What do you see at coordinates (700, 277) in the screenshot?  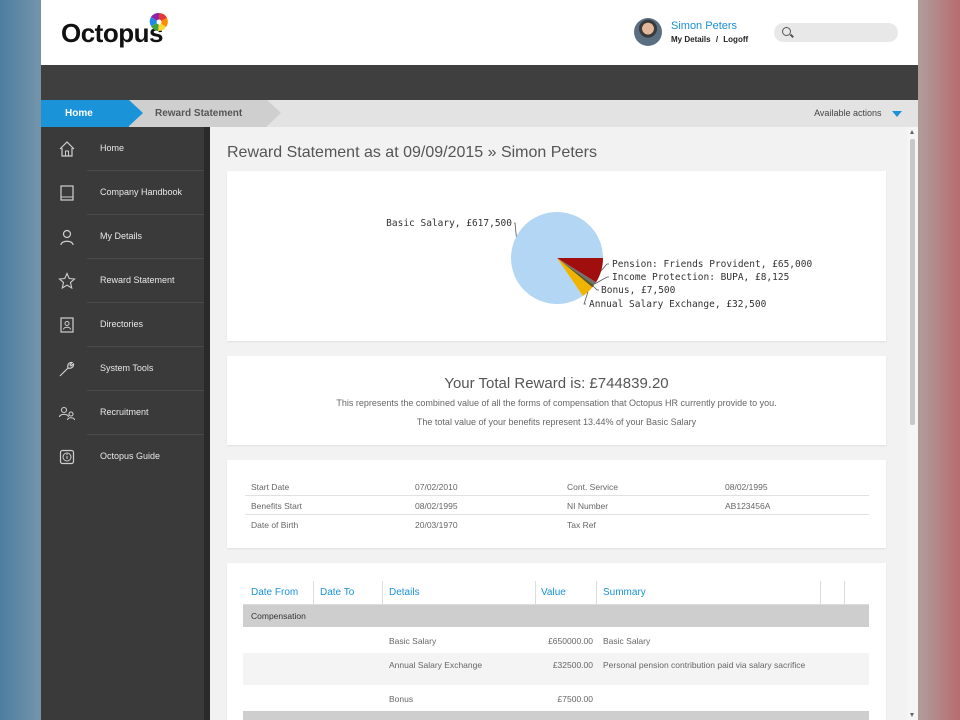 I see `pie-label: Income Protection: BUPA, £8,125` at bounding box center [700, 277].